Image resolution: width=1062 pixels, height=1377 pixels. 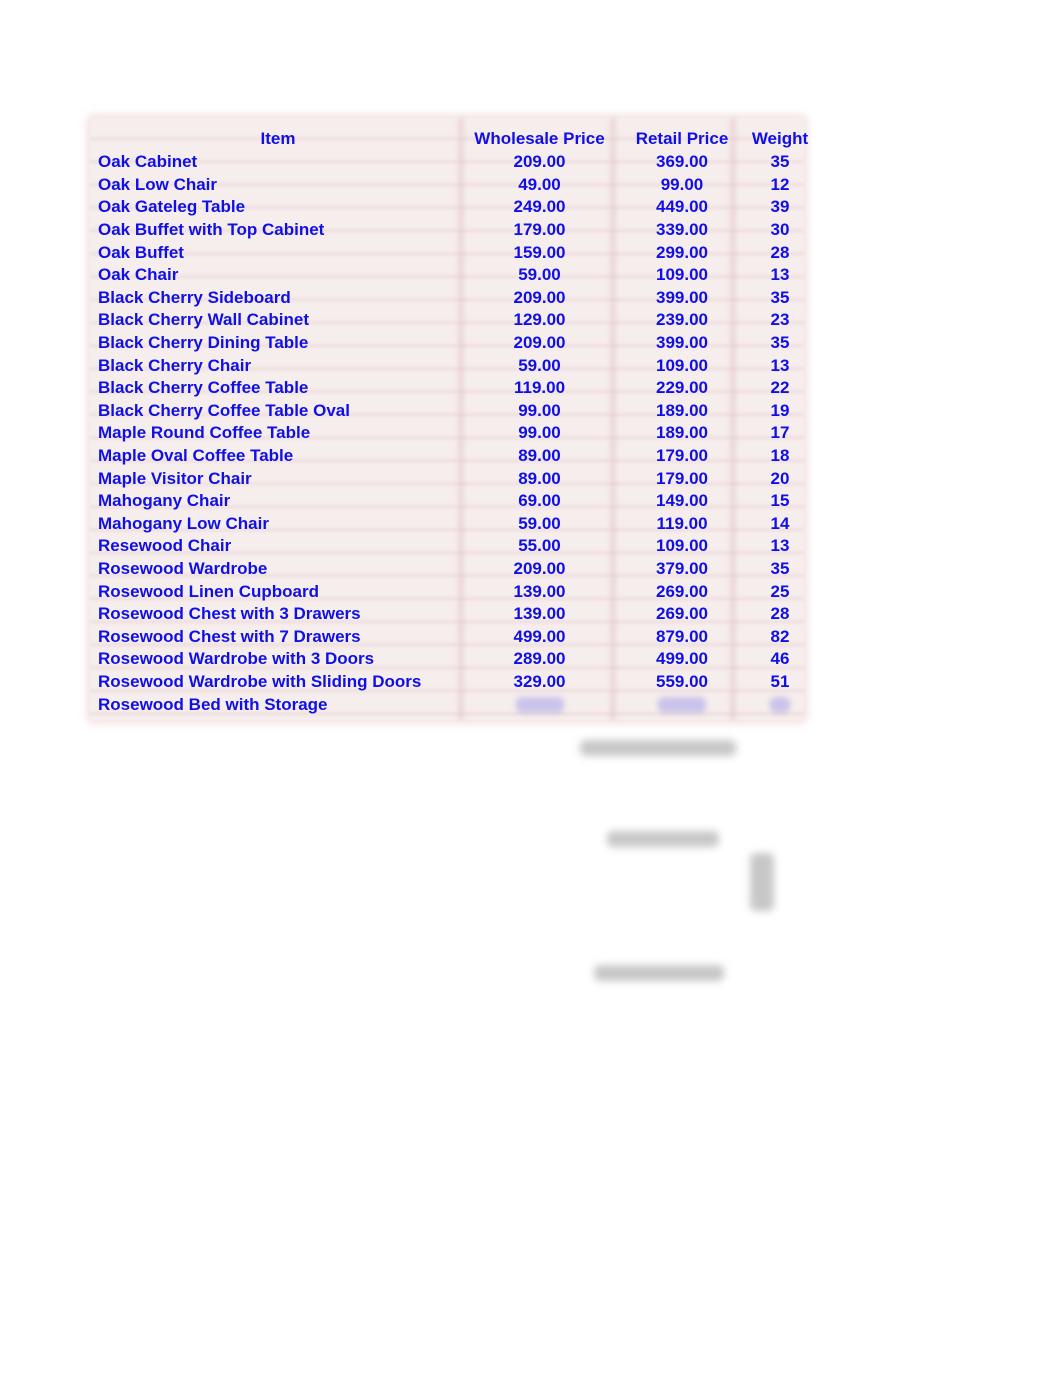 I want to click on retail-price-cell: 339.00, so click(x=682, y=230).